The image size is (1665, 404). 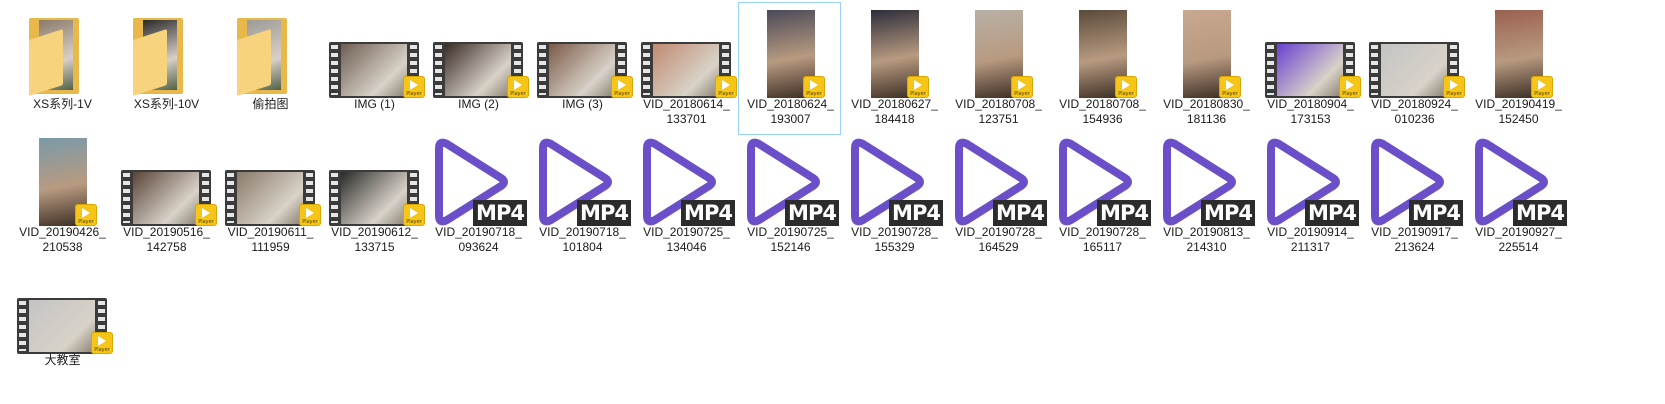 What do you see at coordinates (1310, 111) in the screenshot?
I see `file-name-label: VID_20180904_ 173153` at bounding box center [1310, 111].